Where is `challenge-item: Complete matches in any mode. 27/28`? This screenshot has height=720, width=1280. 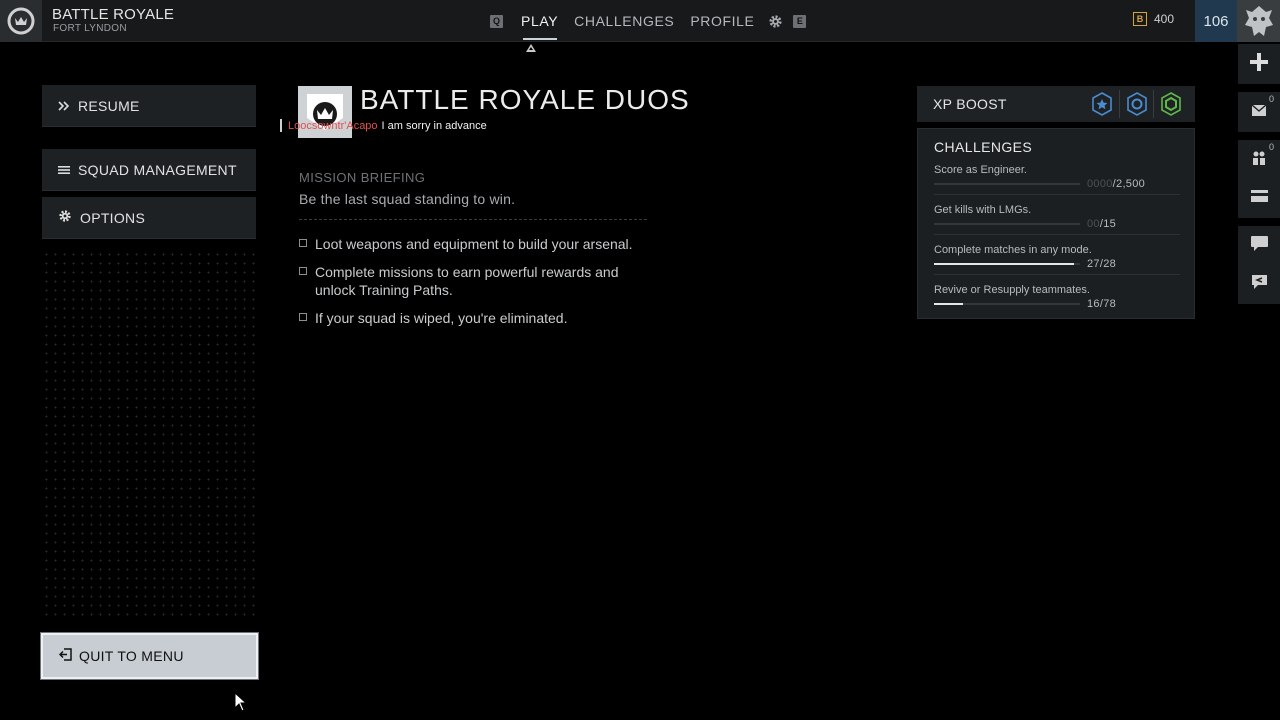 challenge-item: Complete matches in any mode. 27/28 is located at coordinates (1057, 264).